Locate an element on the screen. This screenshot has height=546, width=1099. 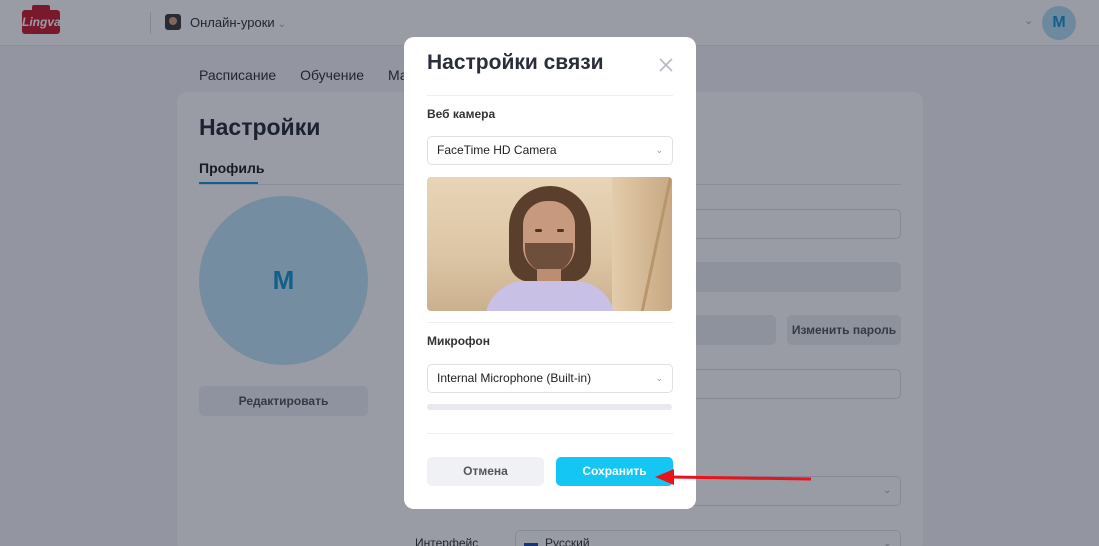
save-button: Сохранить is located at coordinates (614, 471).